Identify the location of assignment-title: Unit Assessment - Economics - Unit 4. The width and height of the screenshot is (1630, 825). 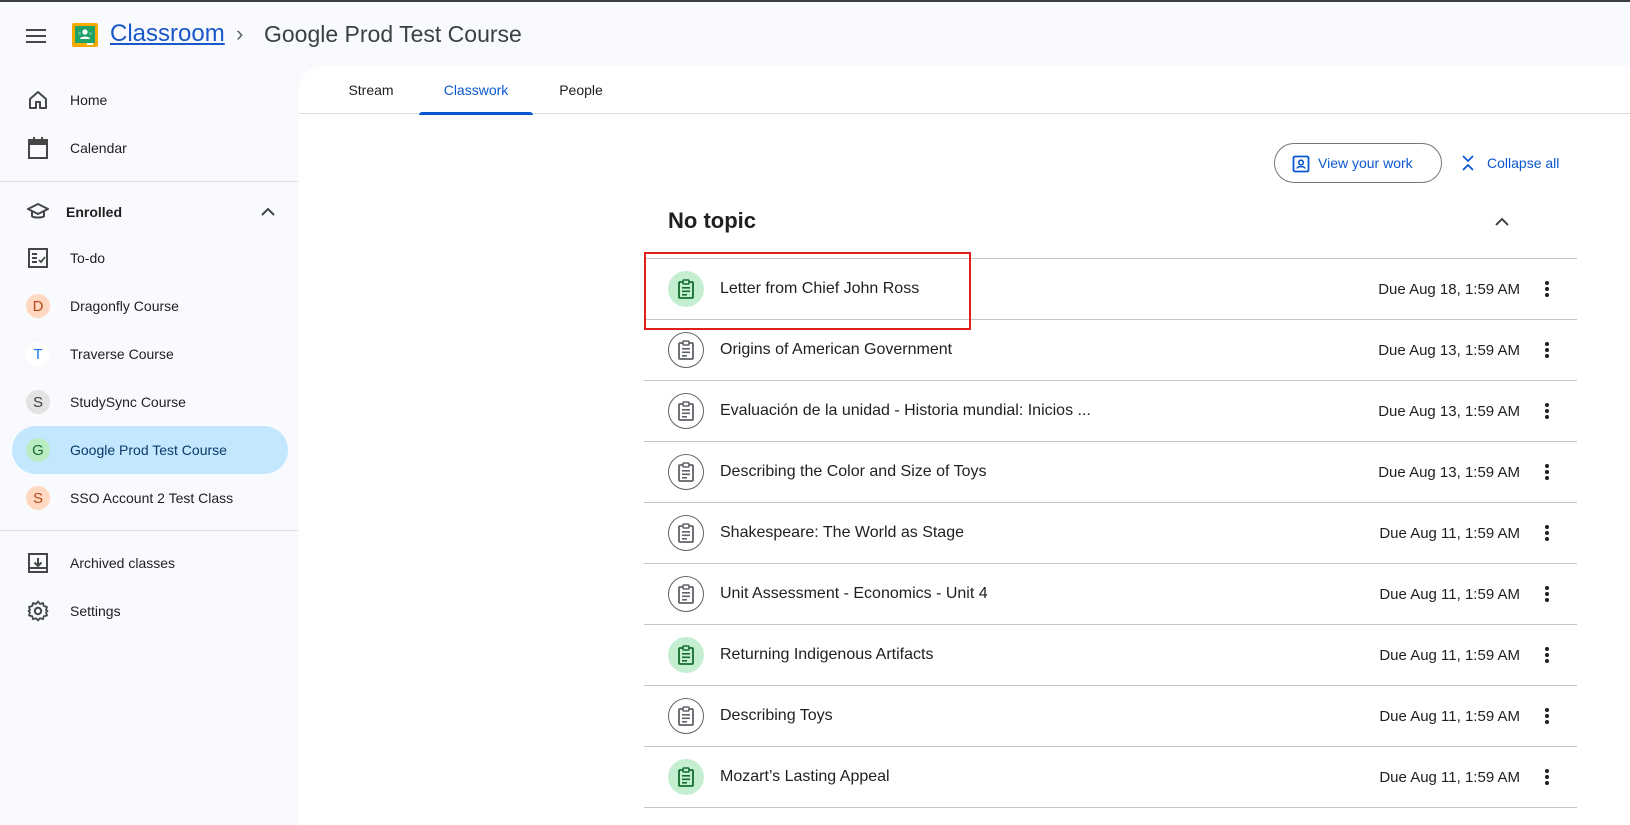
(854, 593).